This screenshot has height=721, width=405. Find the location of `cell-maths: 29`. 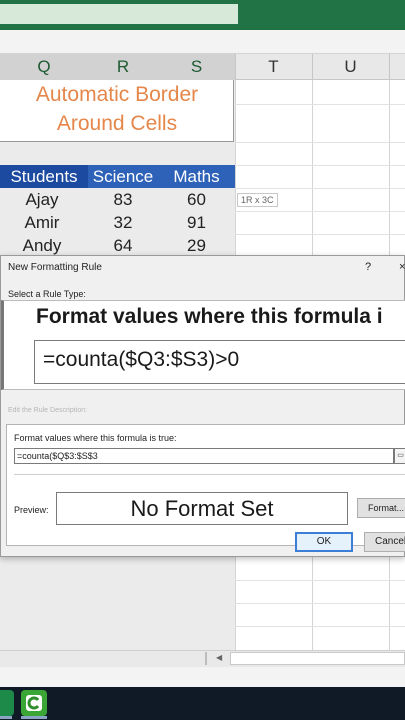

cell-maths: 29 is located at coordinates (196, 245).